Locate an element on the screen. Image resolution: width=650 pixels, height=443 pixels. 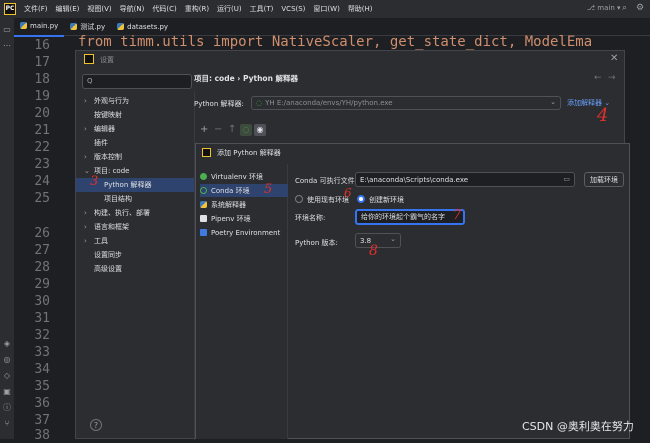
menu-tools: 工具(T) is located at coordinates (262, 9).